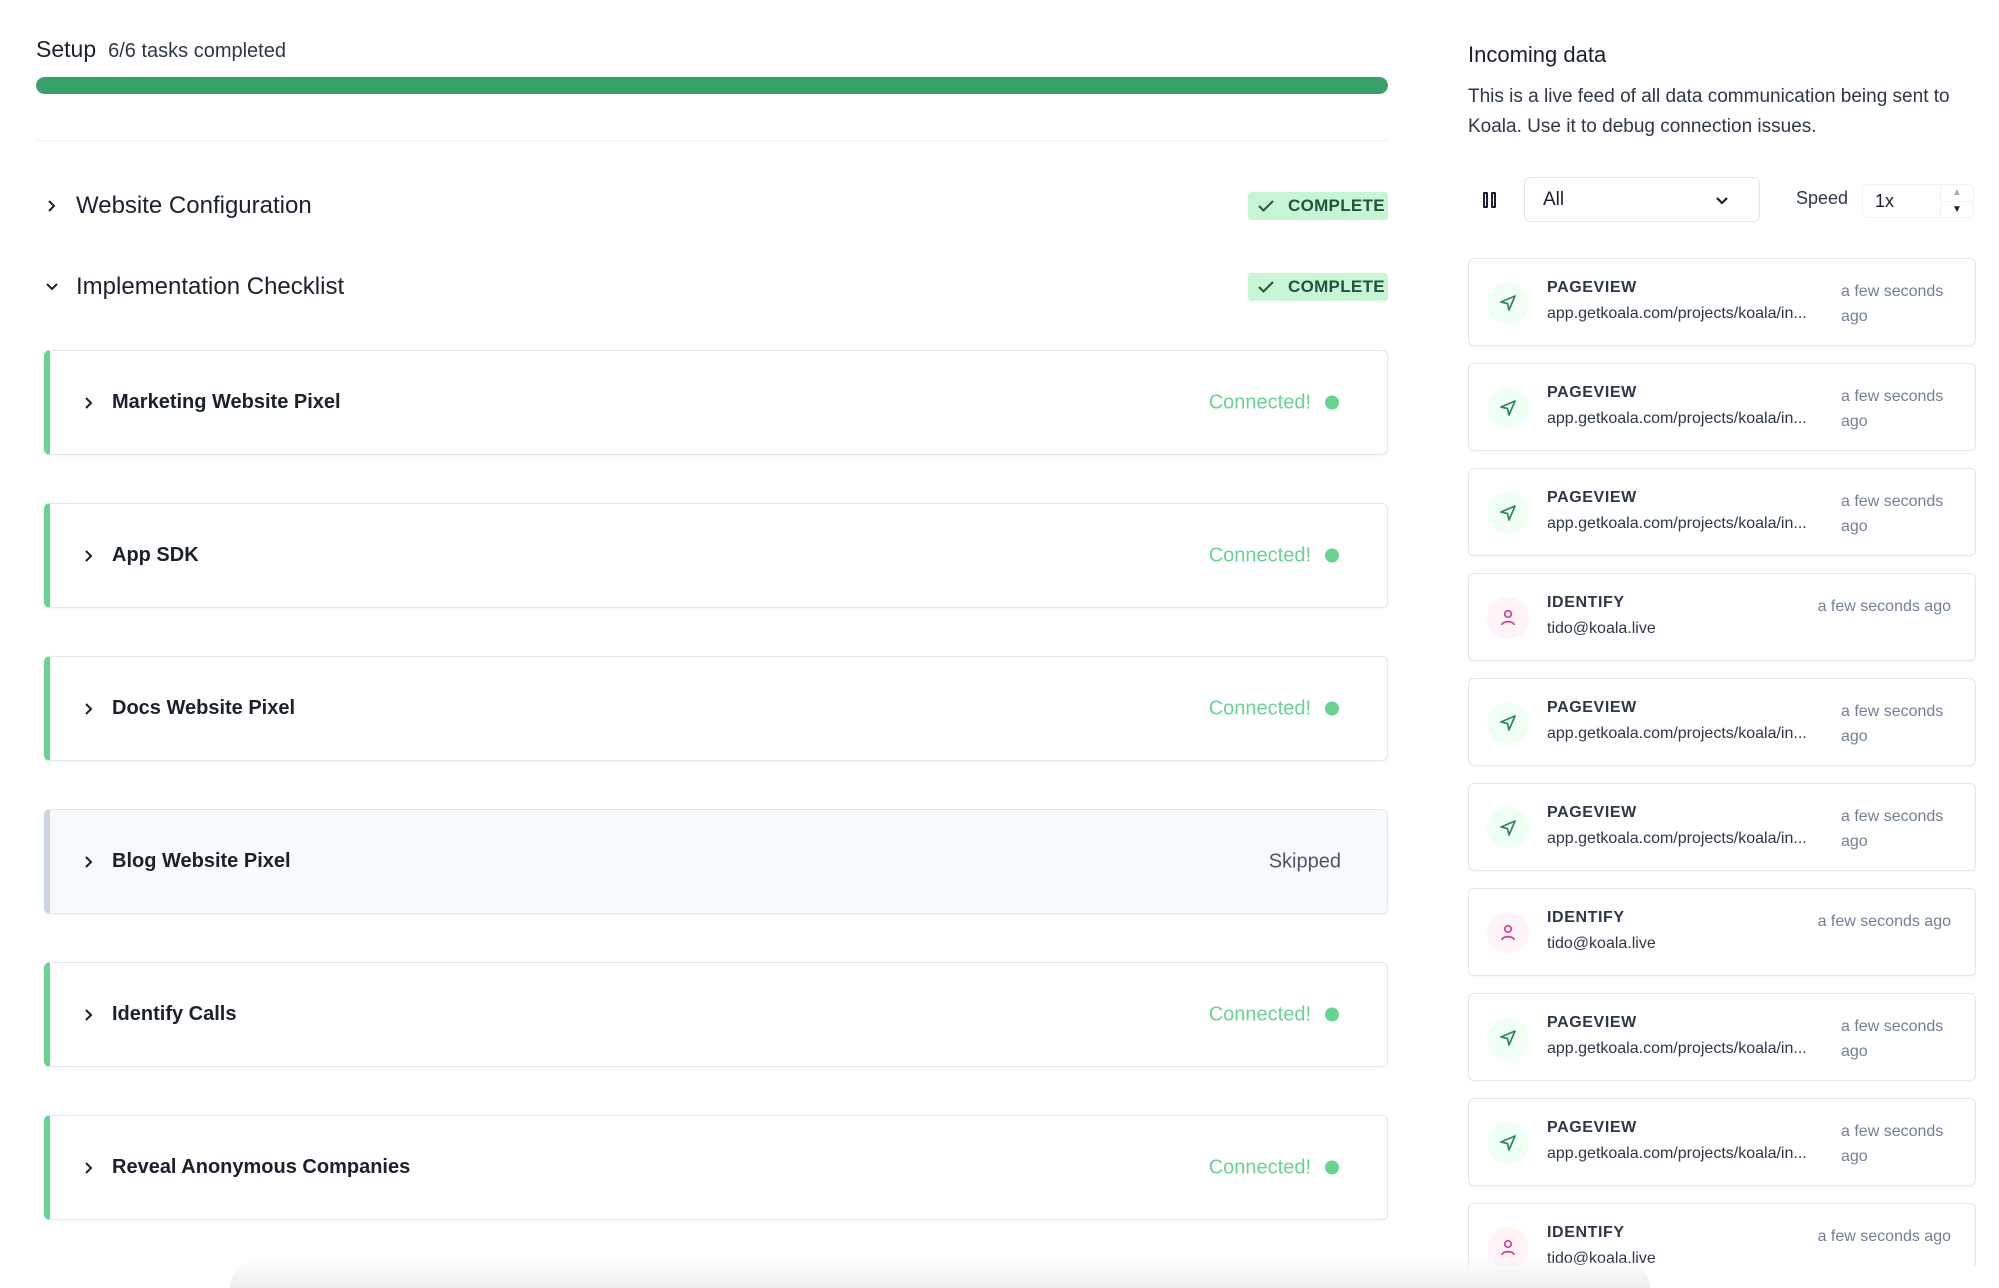 The height and width of the screenshot is (1288, 1999). I want to click on pause-button, so click(1489, 200).